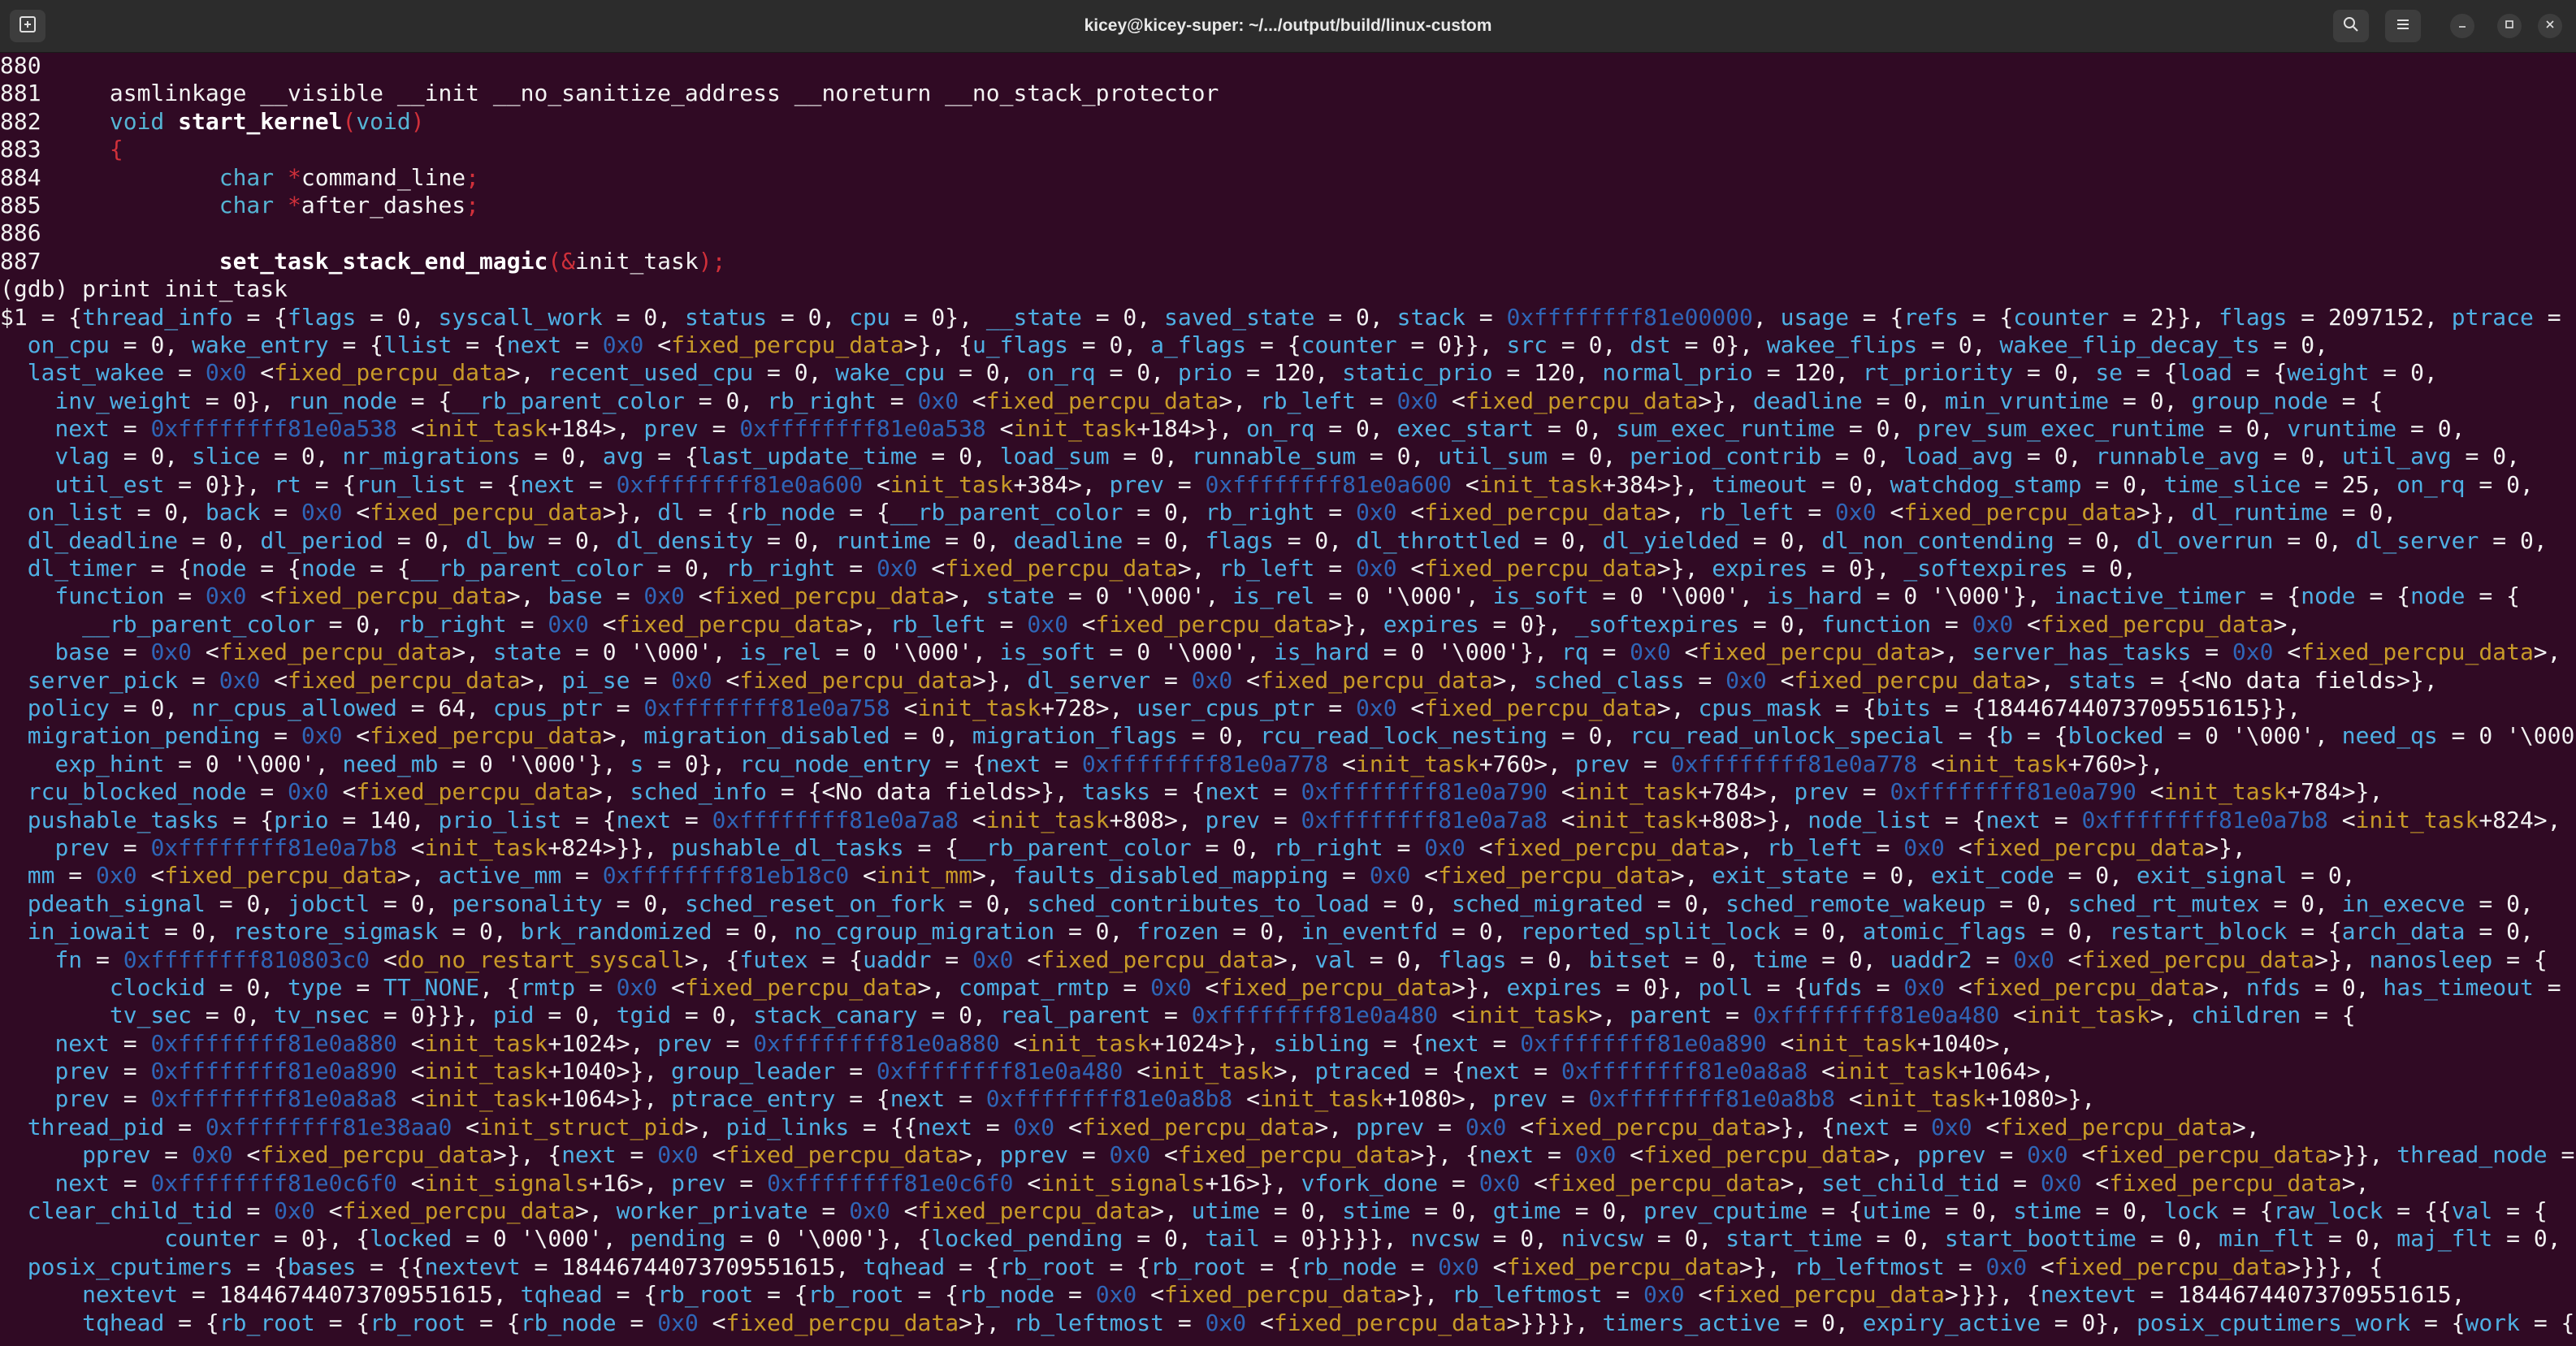 This screenshot has width=2576, height=1346. What do you see at coordinates (1725, 400) in the screenshot?
I see `text-segment: >},` at bounding box center [1725, 400].